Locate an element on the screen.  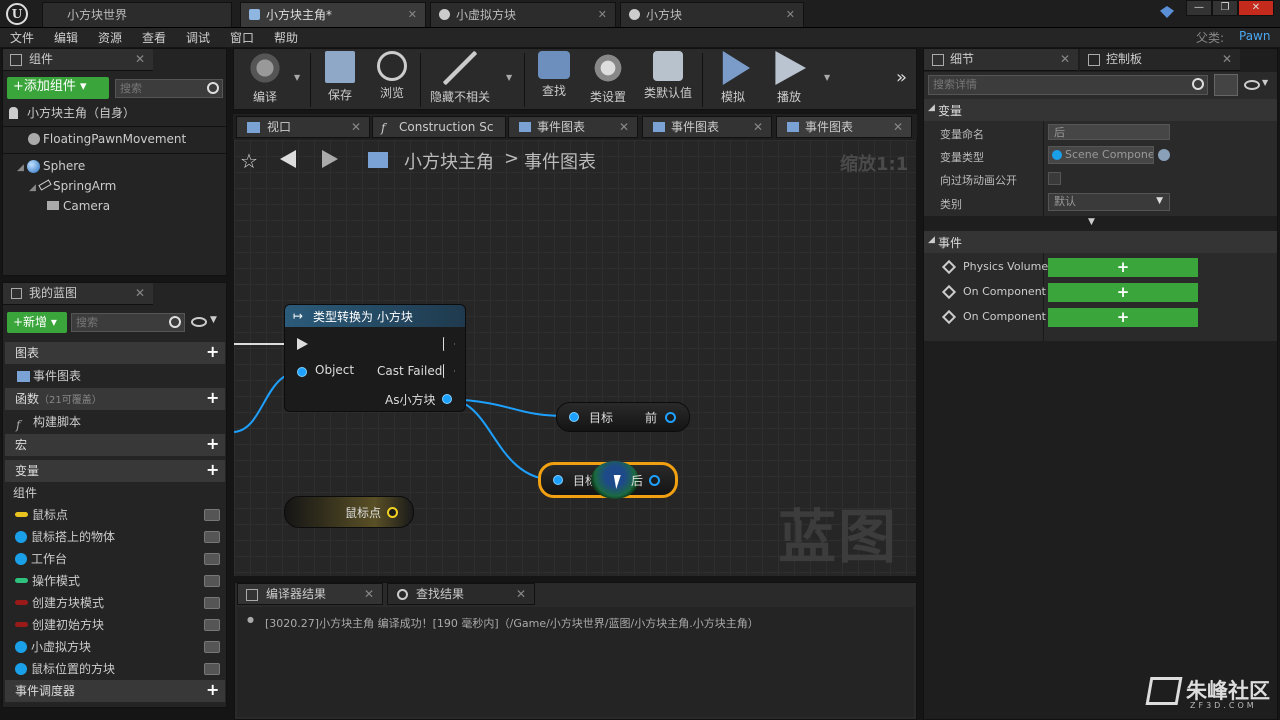
palette-tab: 控制板 ✕ is located at coordinates (1160, 60).